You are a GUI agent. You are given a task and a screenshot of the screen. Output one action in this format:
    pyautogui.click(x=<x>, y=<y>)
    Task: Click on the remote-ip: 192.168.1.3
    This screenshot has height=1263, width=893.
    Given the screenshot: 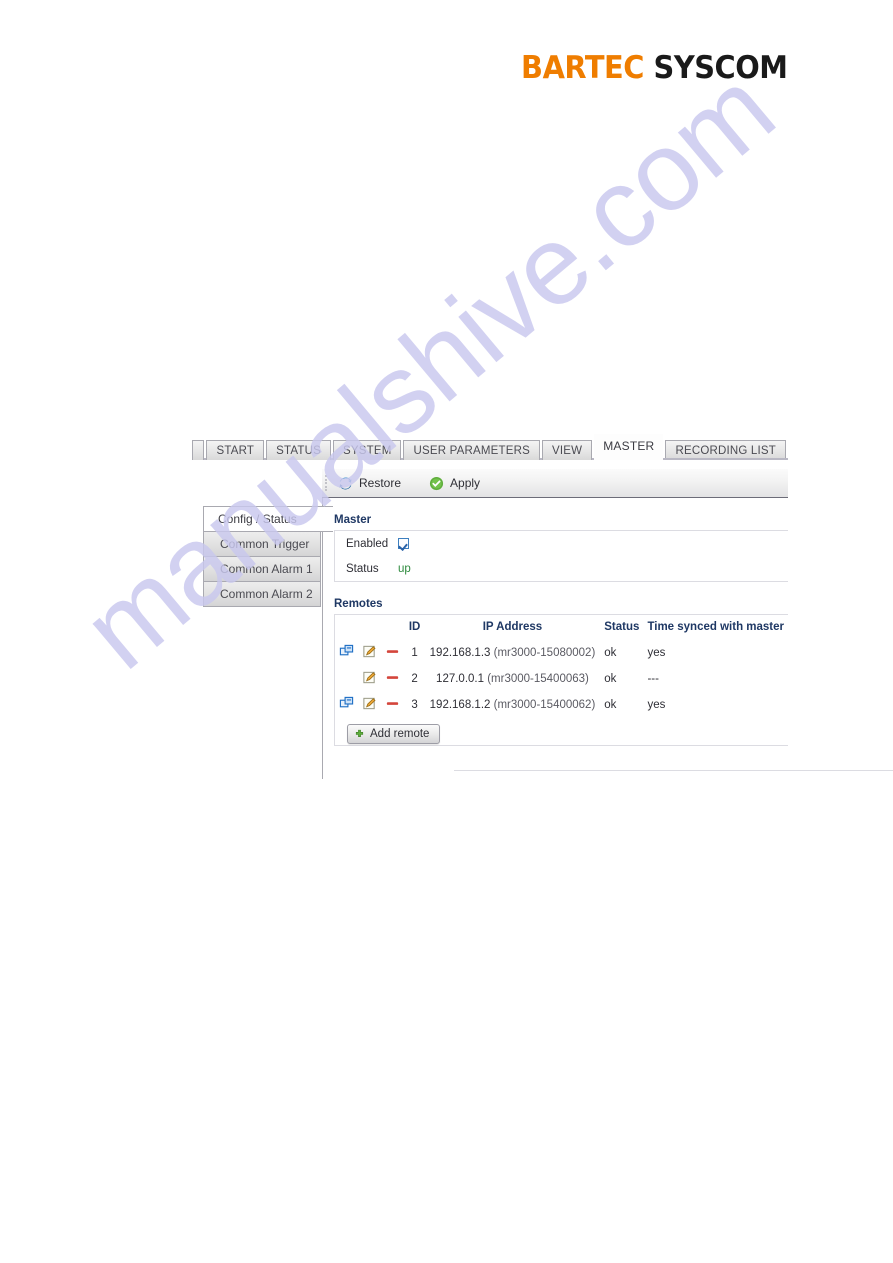 What is the action you would take?
    pyautogui.click(x=460, y=653)
    